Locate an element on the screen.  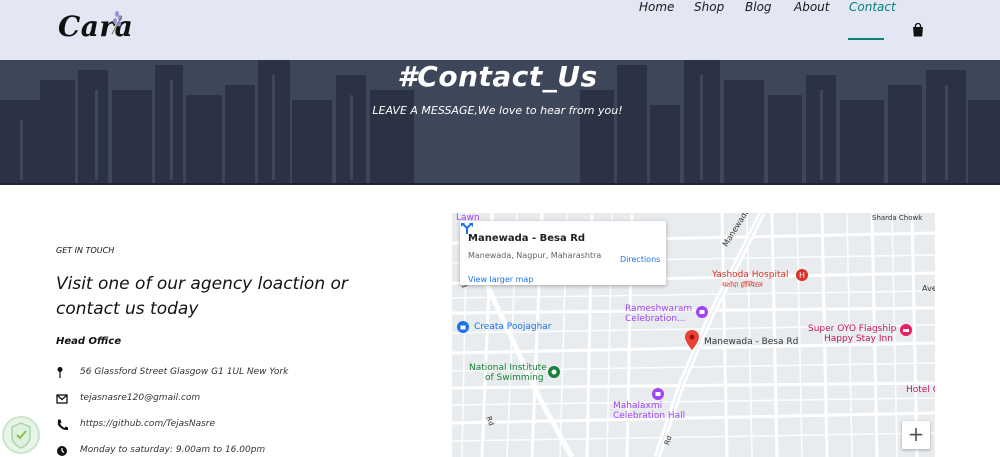
map-label-yashoda-local: यशोदा हॉस्पिटल is located at coordinates (742, 285).